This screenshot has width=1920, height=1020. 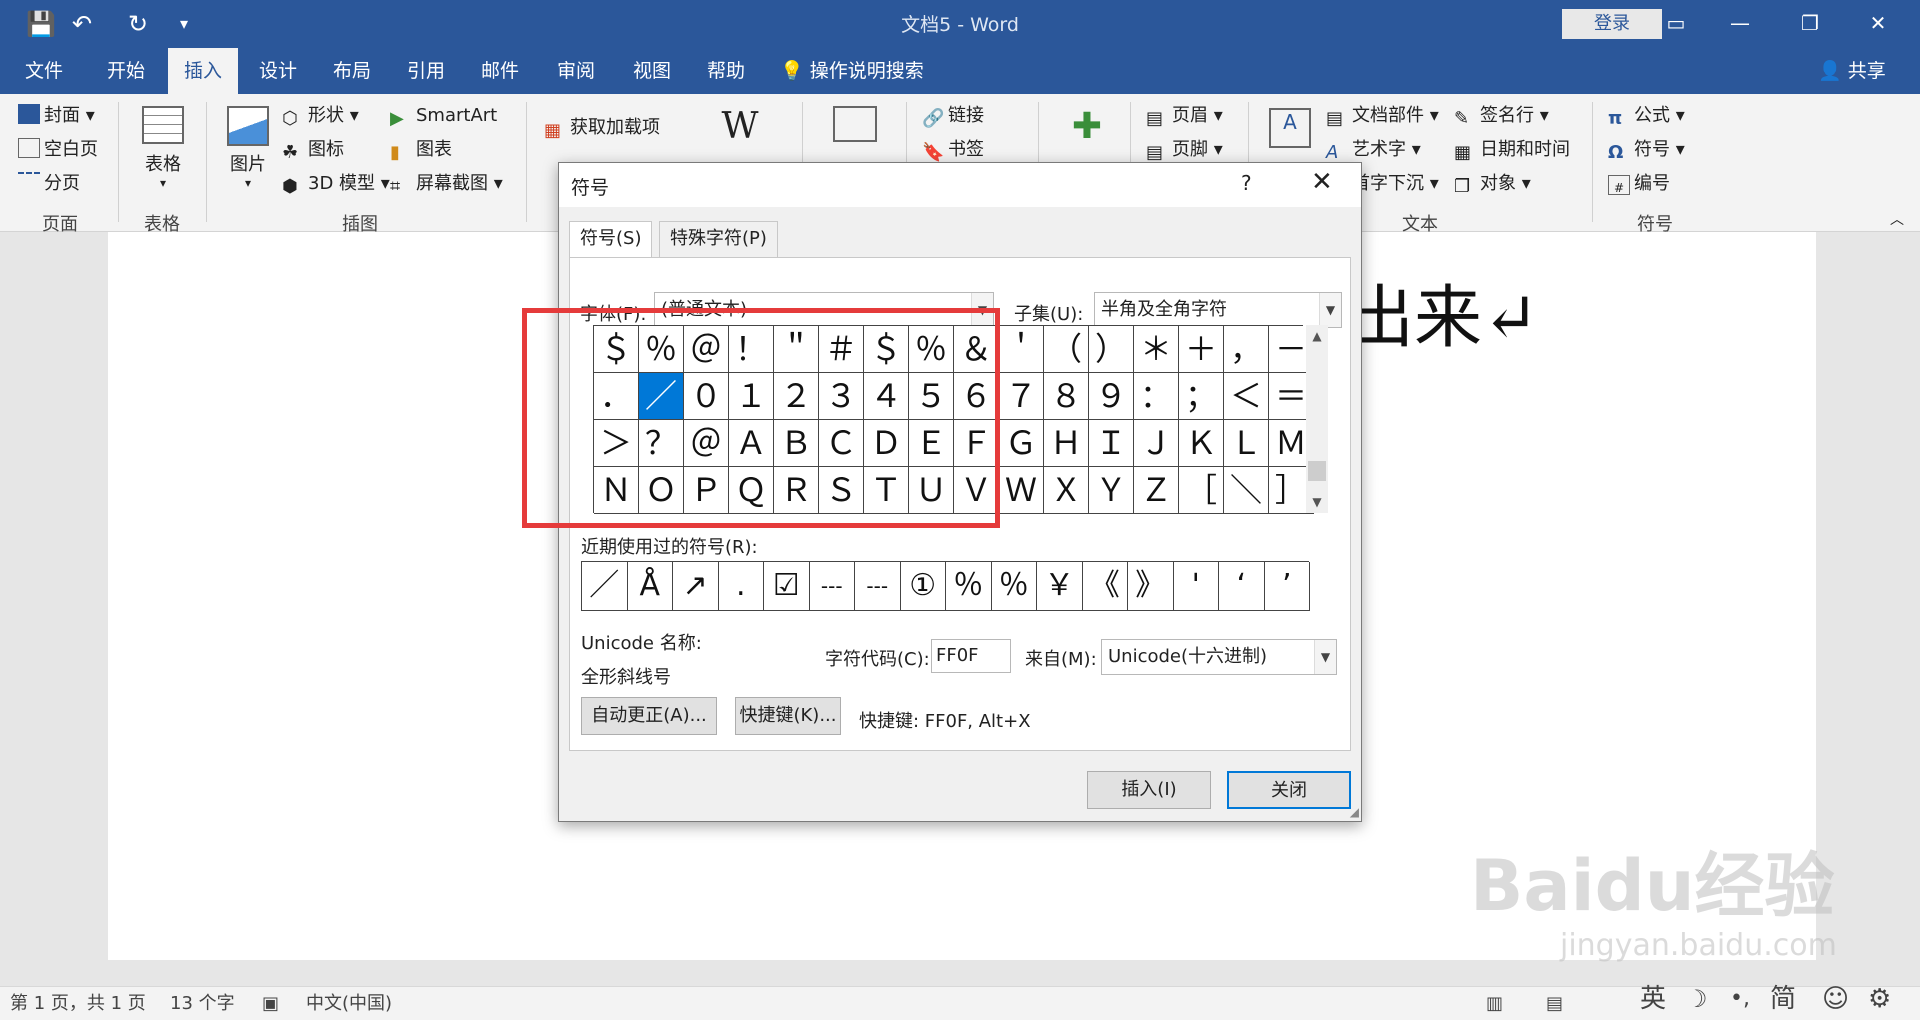 I want to click on symbol-cell: ＜, so click(x=1246, y=396).